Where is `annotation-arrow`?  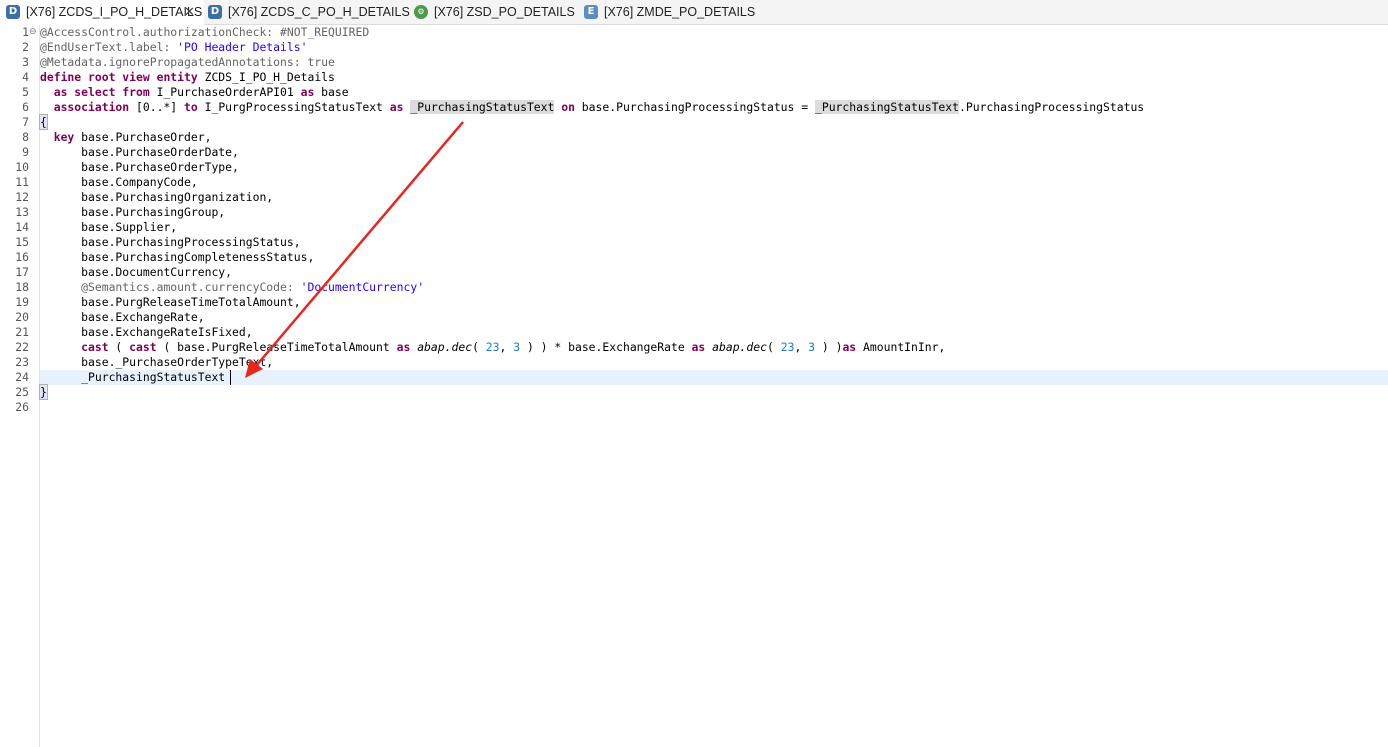
annotation-arrow is located at coordinates (354, 249).